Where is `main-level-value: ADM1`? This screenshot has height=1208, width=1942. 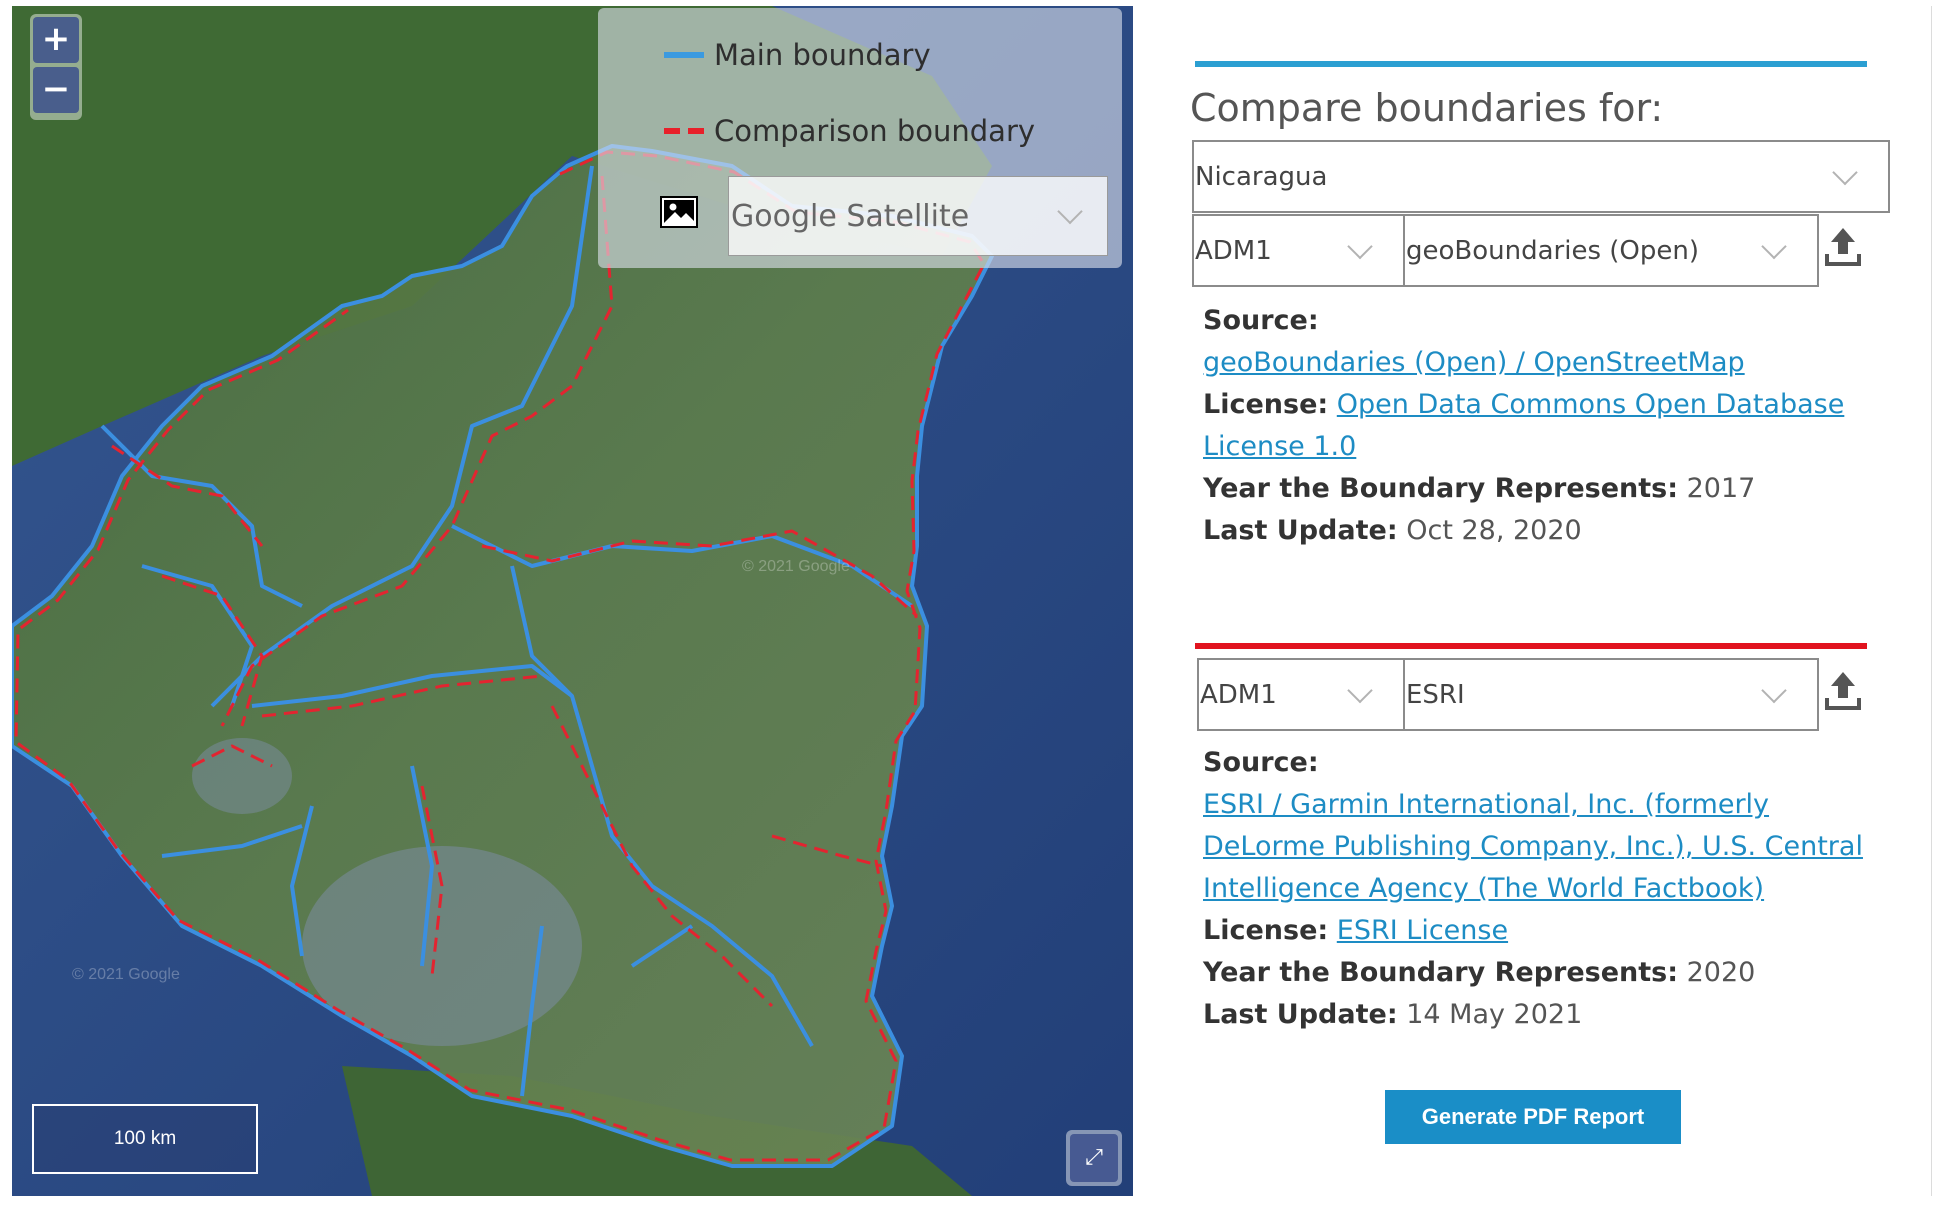
main-level-value: ADM1 is located at coordinates (1233, 250).